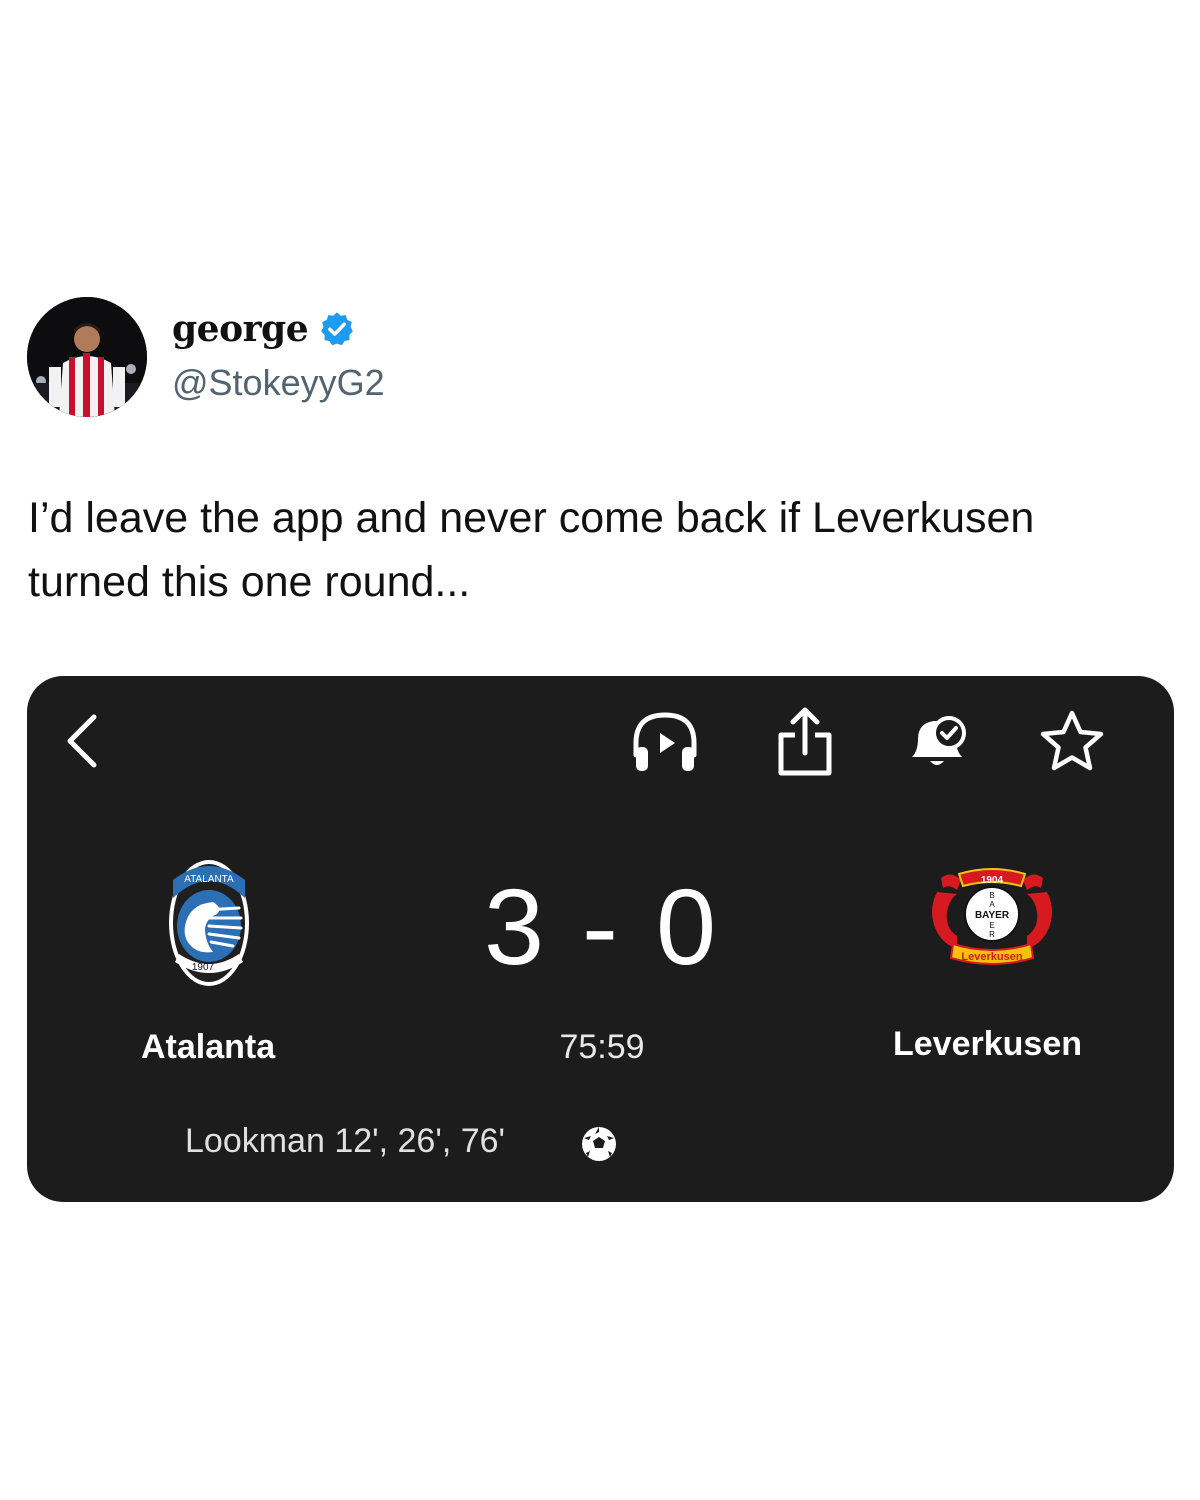  What do you see at coordinates (208, 1047) in the screenshot?
I see `home-team-name: Atalanta` at bounding box center [208, 1047].